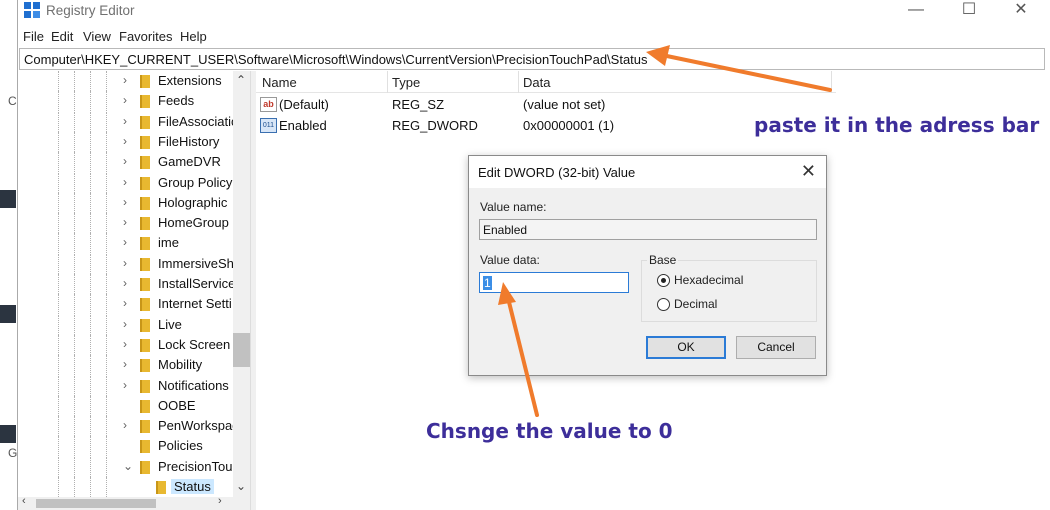 The width and height of the screenshot is (1050, 510). I want to click on maximize-button: ☐, so click(969, 11).